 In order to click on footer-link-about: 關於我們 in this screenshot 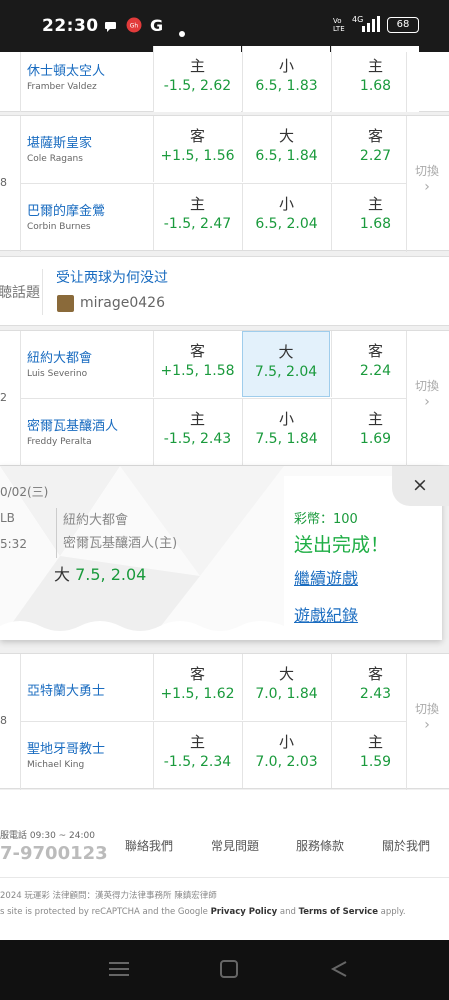, I will do `click(406, 845)`.